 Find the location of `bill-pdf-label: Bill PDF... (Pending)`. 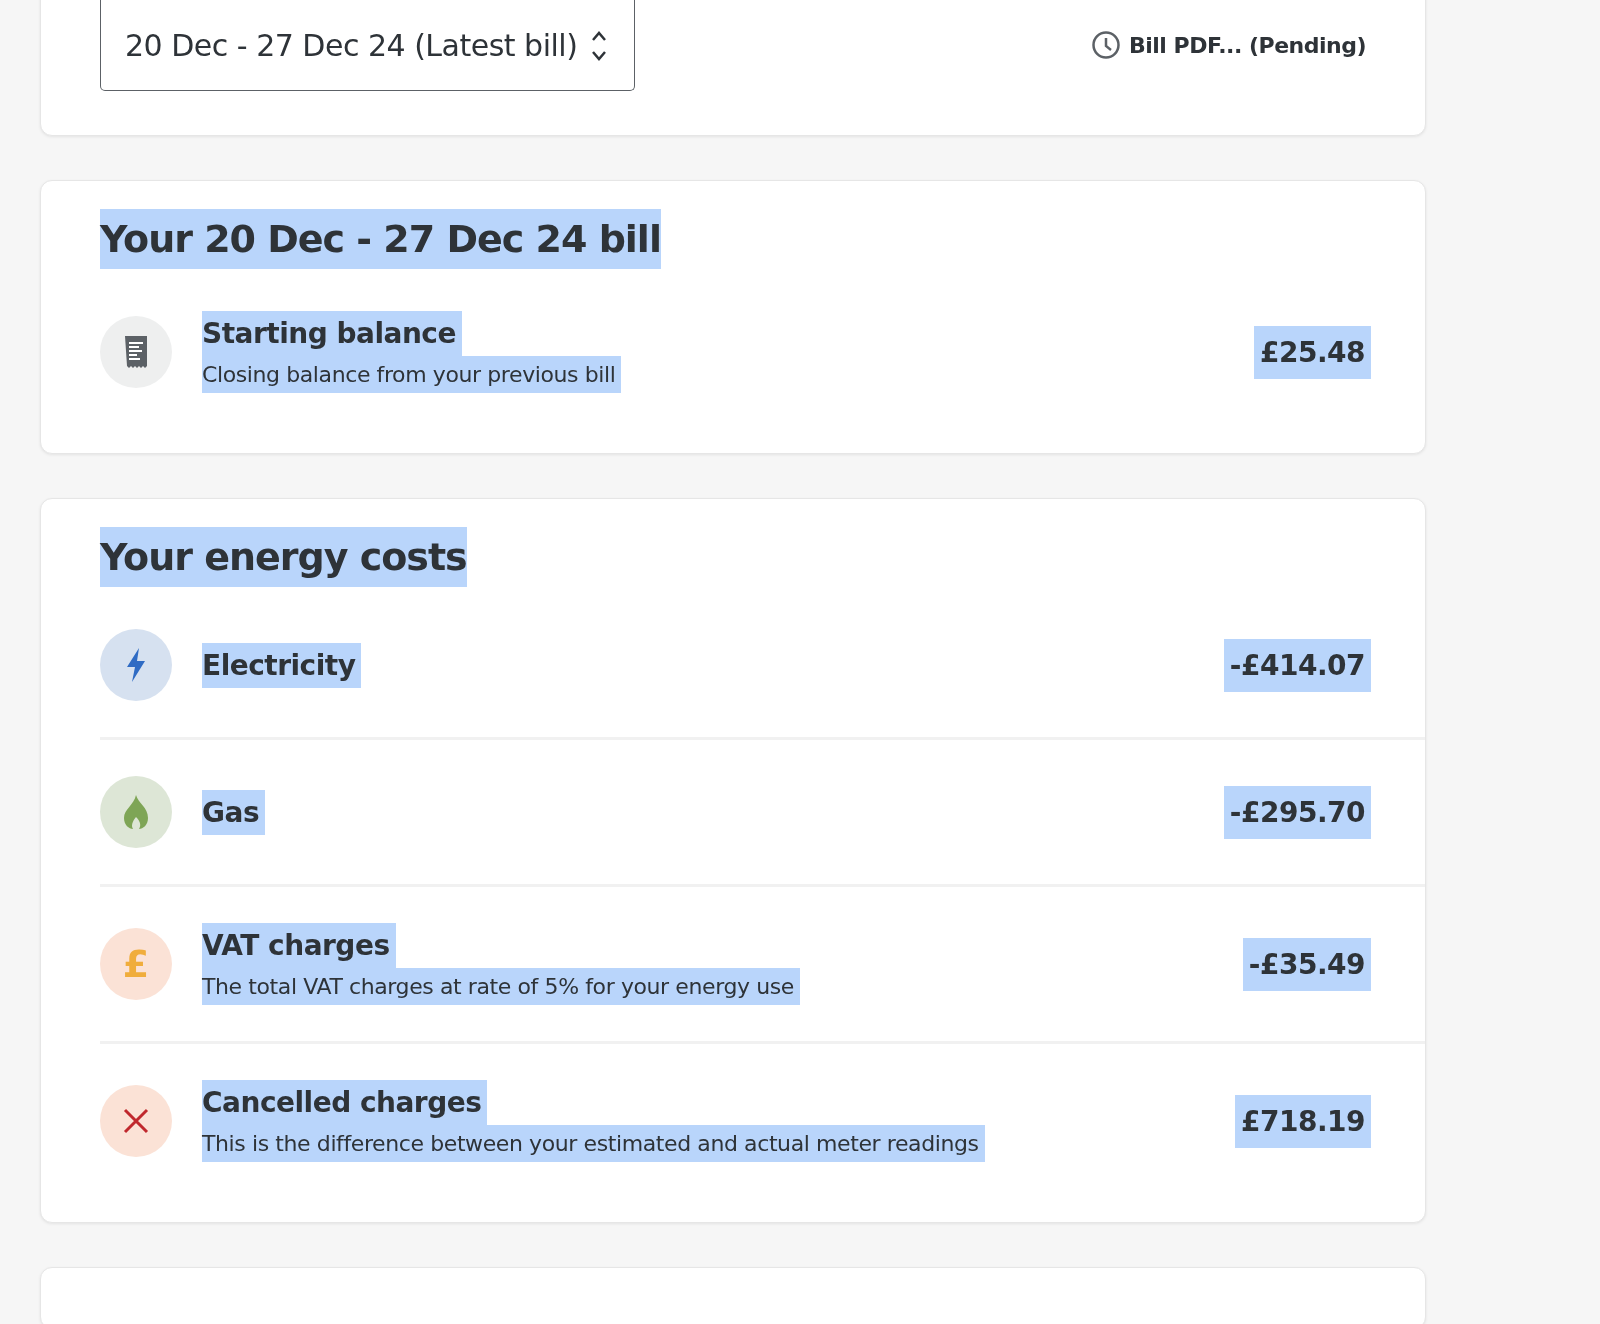

bill-pdf-label: Bill PDF... (Pending) is located at coordinates (1247, 45).